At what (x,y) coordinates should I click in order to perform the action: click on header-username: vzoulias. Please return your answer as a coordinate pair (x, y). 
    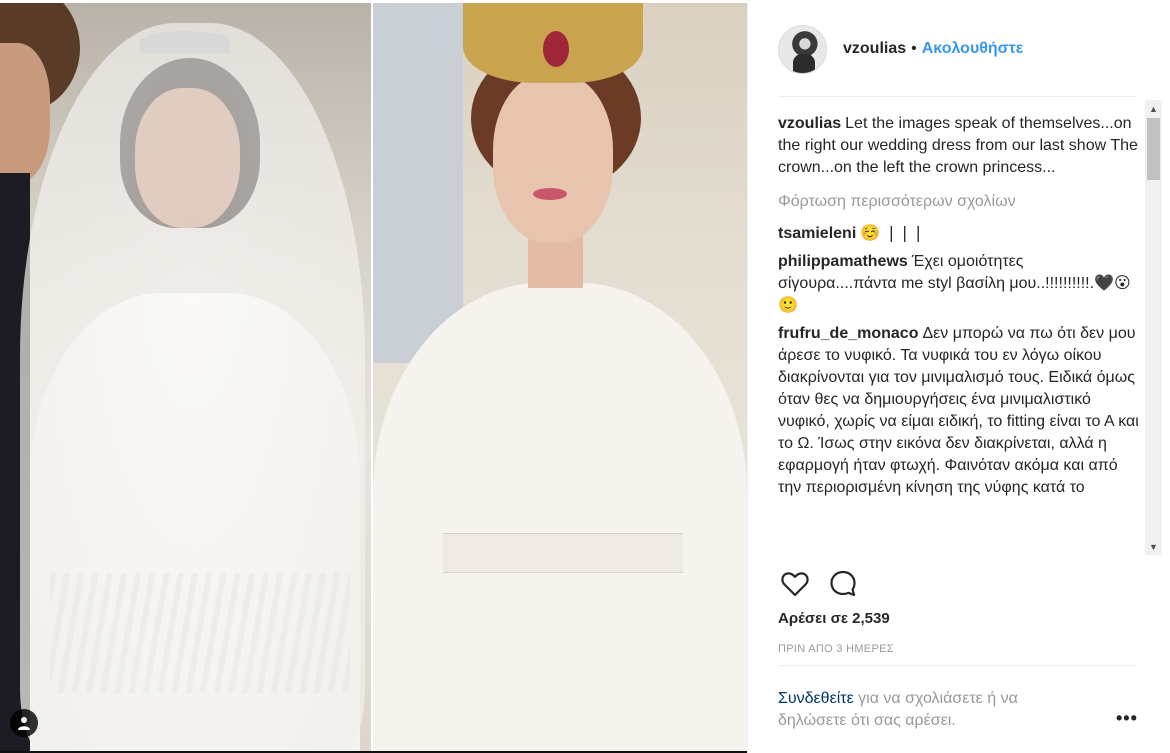
    Looking at the image, I should click on (874, 49).